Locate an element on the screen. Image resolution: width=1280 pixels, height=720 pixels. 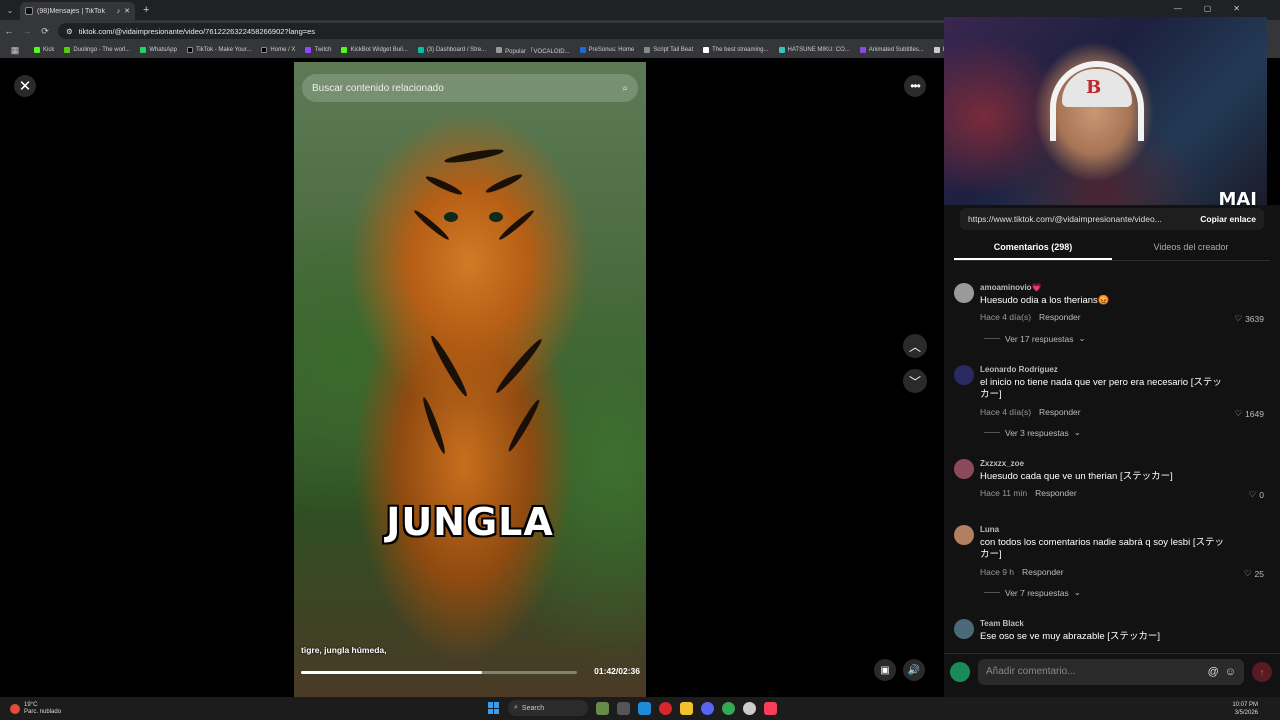
maximize-icon: ▢ is located at coordinates (1208, 8).